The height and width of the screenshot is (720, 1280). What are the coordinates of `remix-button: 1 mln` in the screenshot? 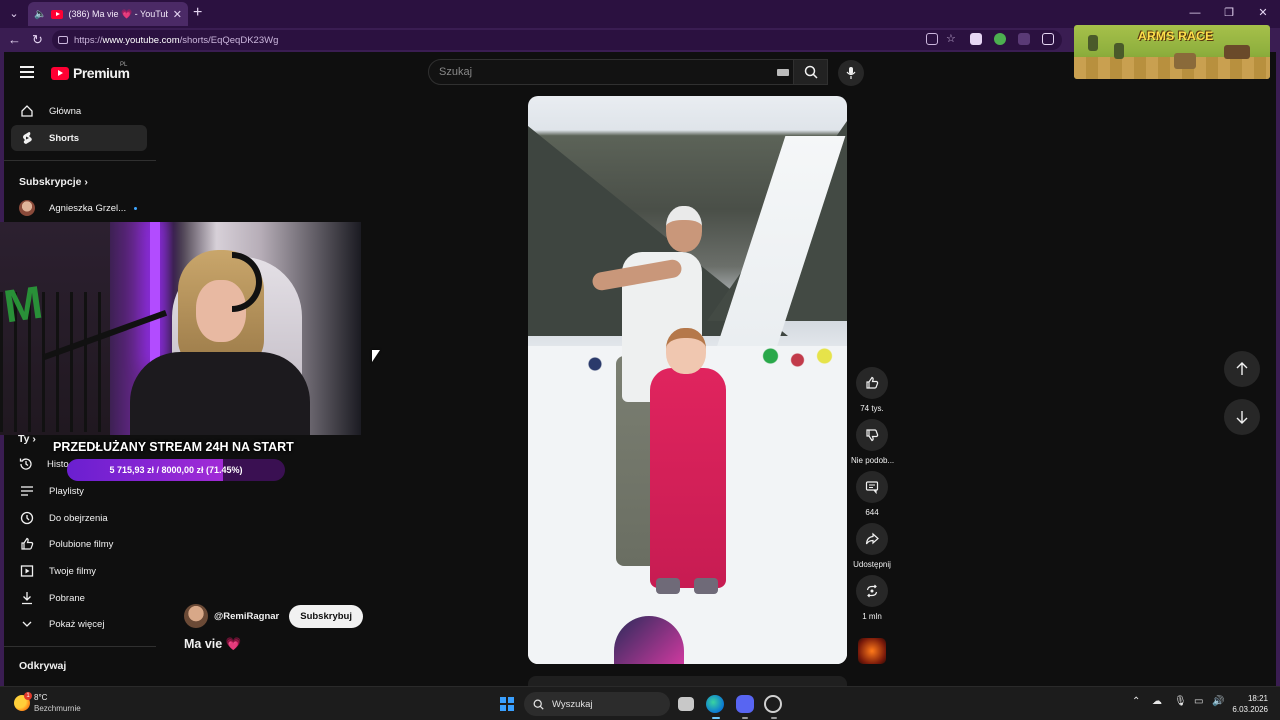 It's located at (872, 598).